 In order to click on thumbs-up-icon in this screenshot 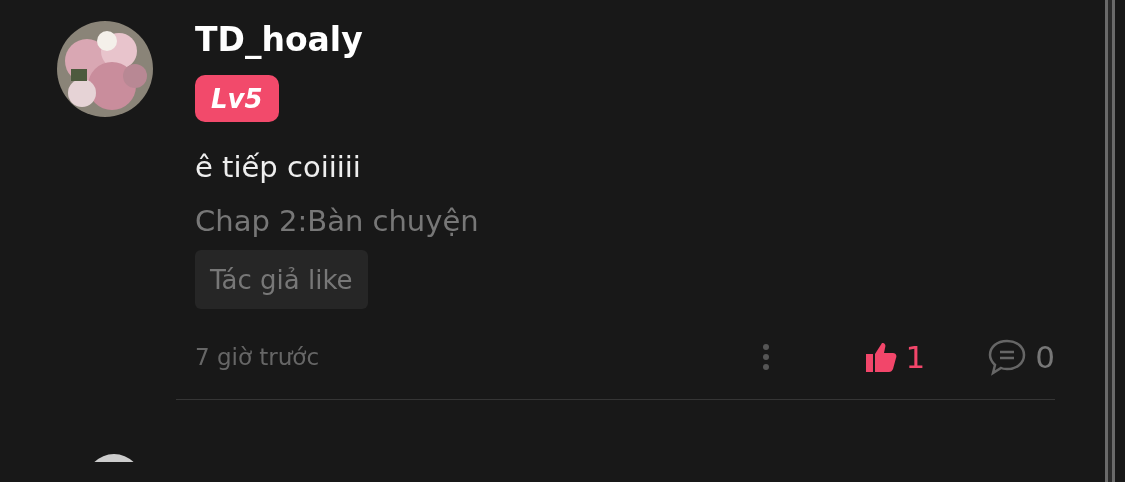, I will do `click(880, 357)`.